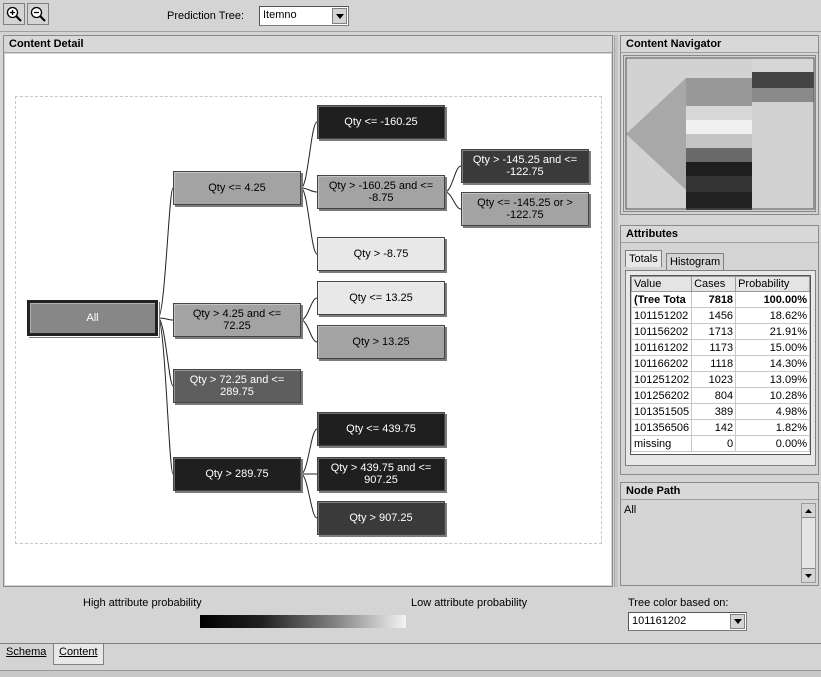 This screenshot has height=677, width=821. What do you see at coordinates (381, 192) in the screenshot?
I see `tree-node-qty-neg160-25-to-neg8-75: Qty > -160.25 and <= -8.75` at bounding box center [381, 192].